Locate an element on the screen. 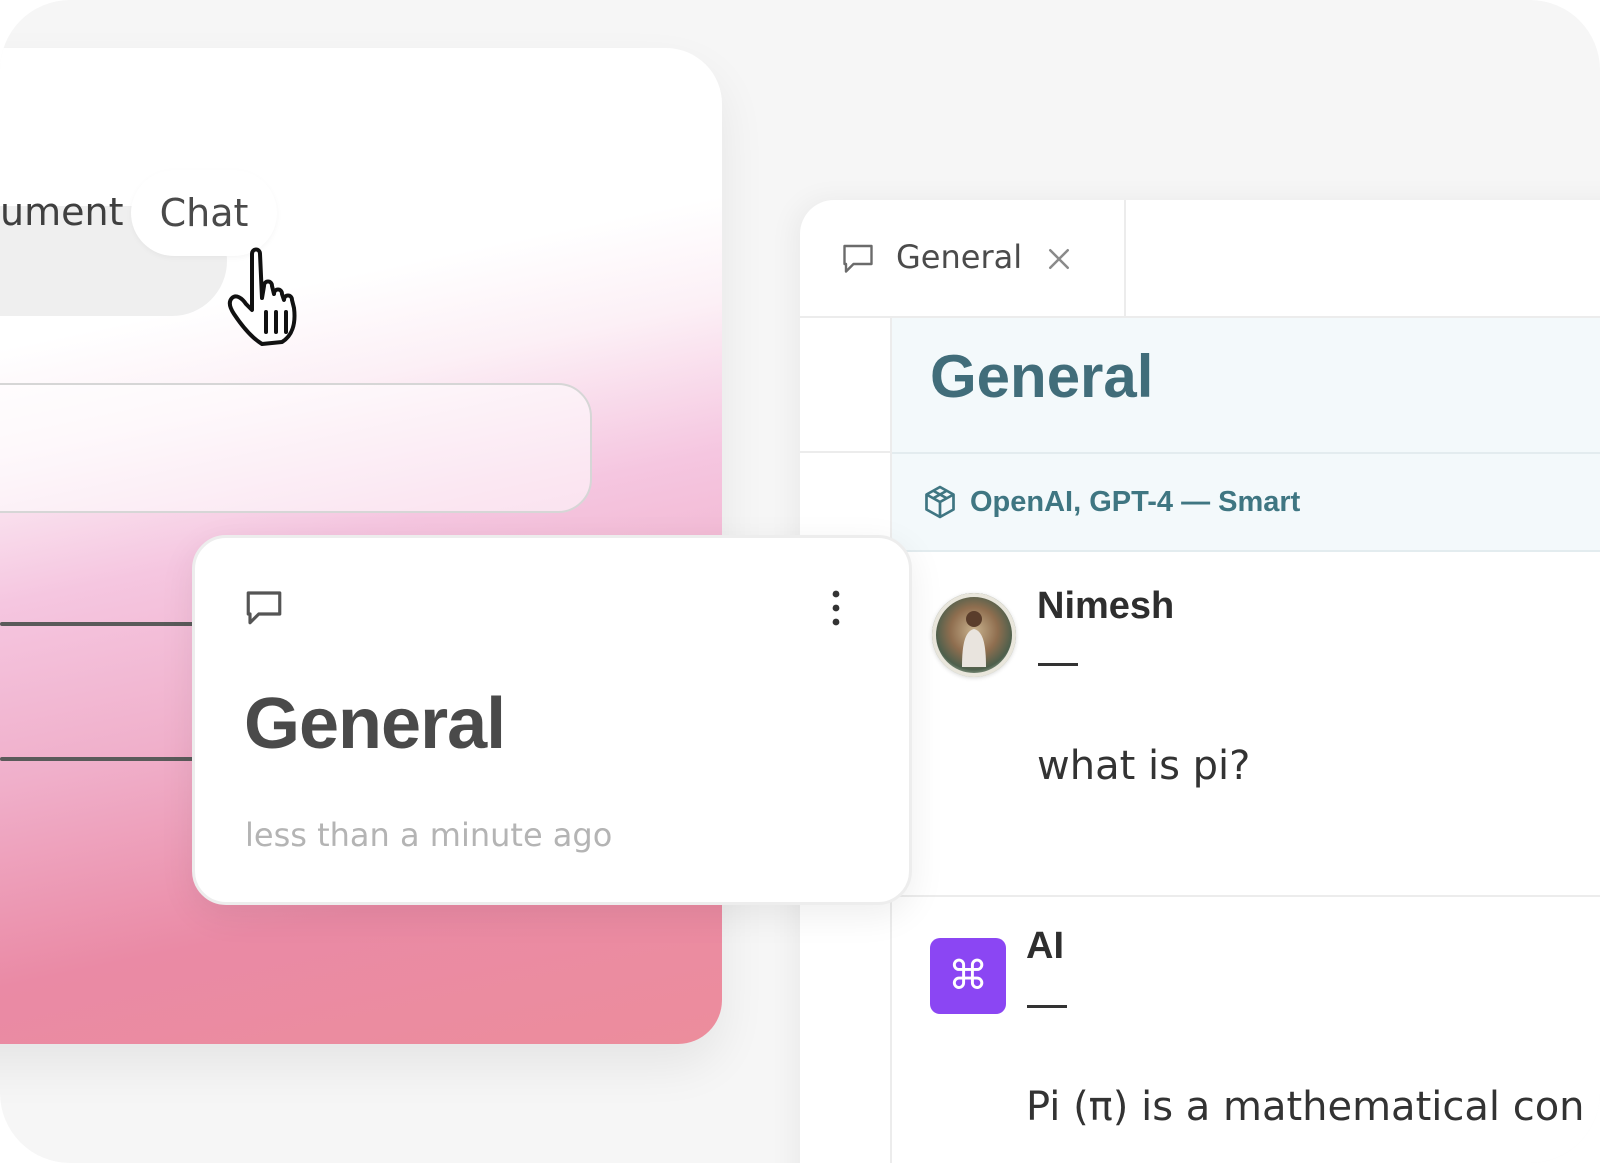 This screenshot has height=1163, width=1600. person-photo is located at coordinates (974, 639).